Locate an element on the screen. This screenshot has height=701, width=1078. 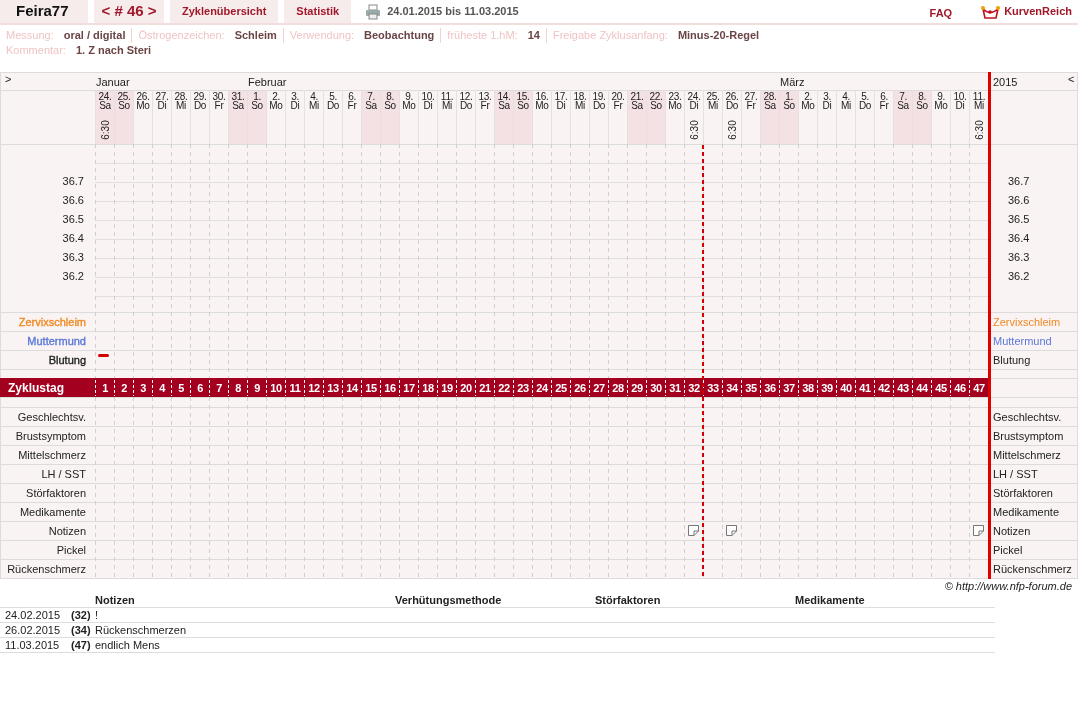
temperature-label: 36.2 is located at coordinates (1019, 276).